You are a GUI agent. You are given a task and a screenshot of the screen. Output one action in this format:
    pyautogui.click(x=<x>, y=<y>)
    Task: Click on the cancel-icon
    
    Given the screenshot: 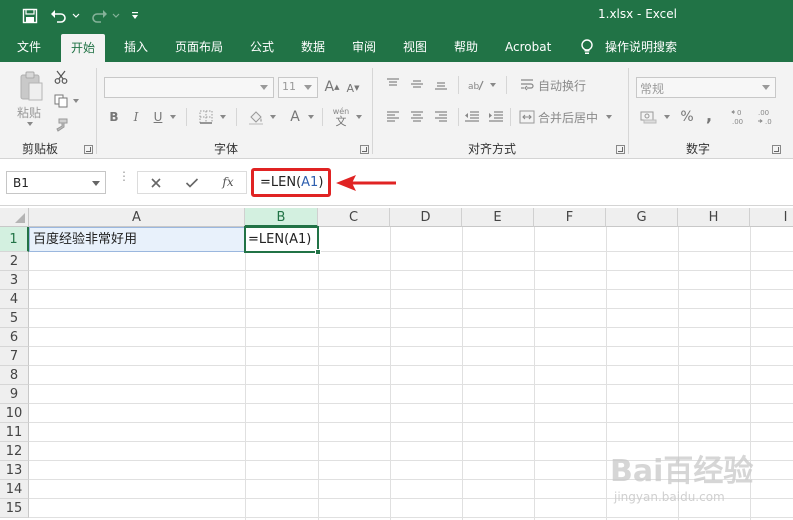 What is the action you would take?
    pyautogui.click(x=156, y=183)
    